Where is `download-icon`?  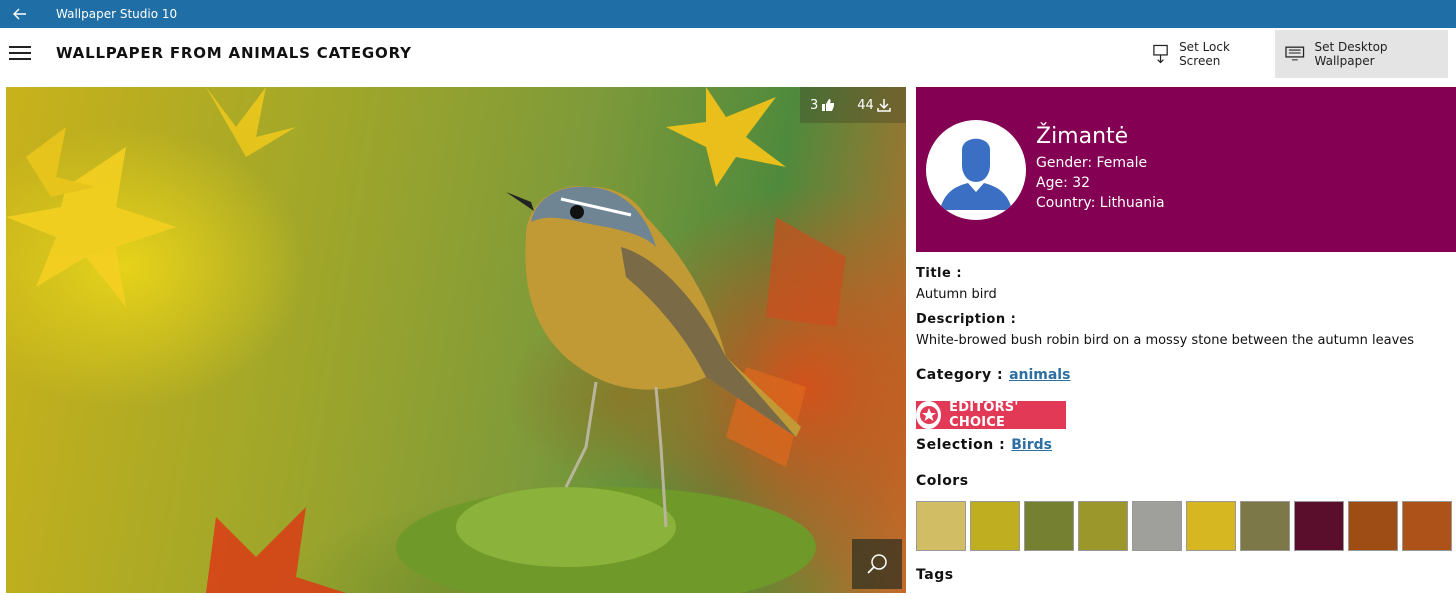 download-icon is located at coordinates (884, 105).